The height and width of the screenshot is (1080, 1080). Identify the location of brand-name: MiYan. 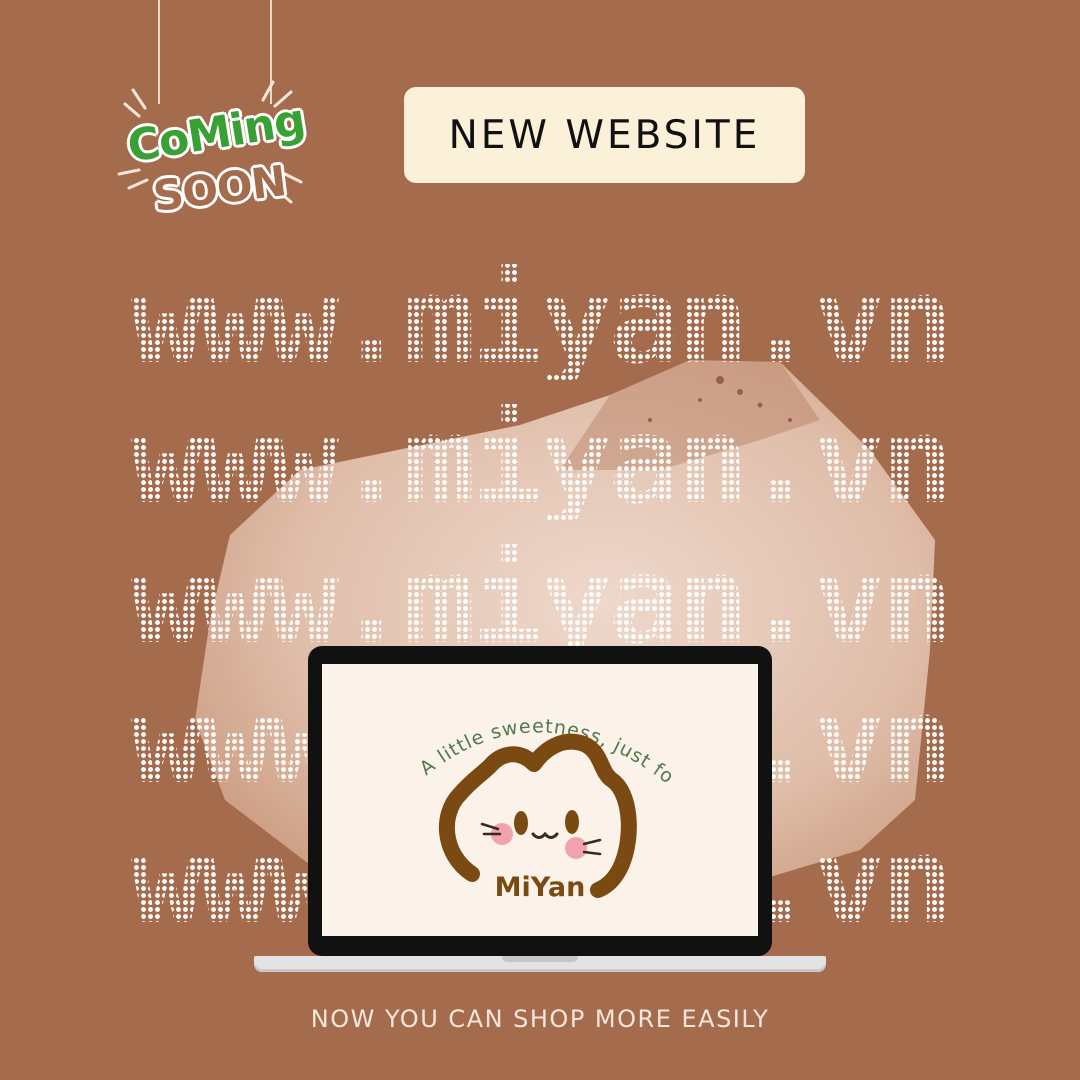
(540, 887).